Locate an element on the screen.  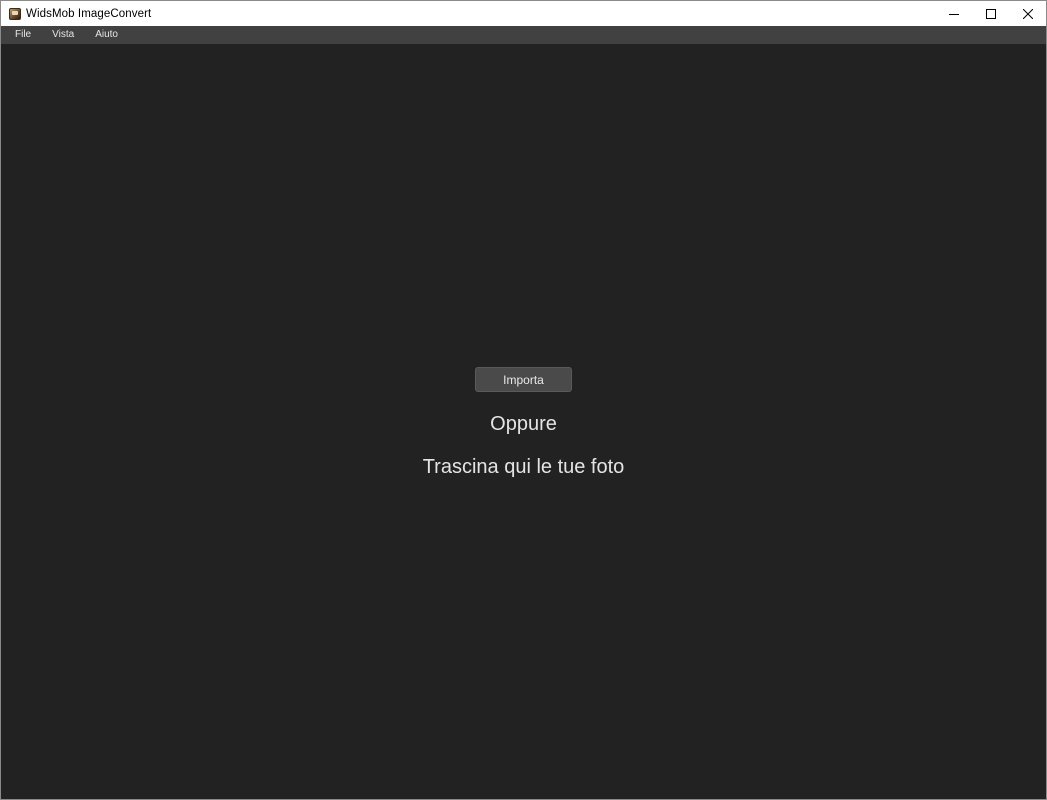
maximize-button is located at coordinates (990, 13).